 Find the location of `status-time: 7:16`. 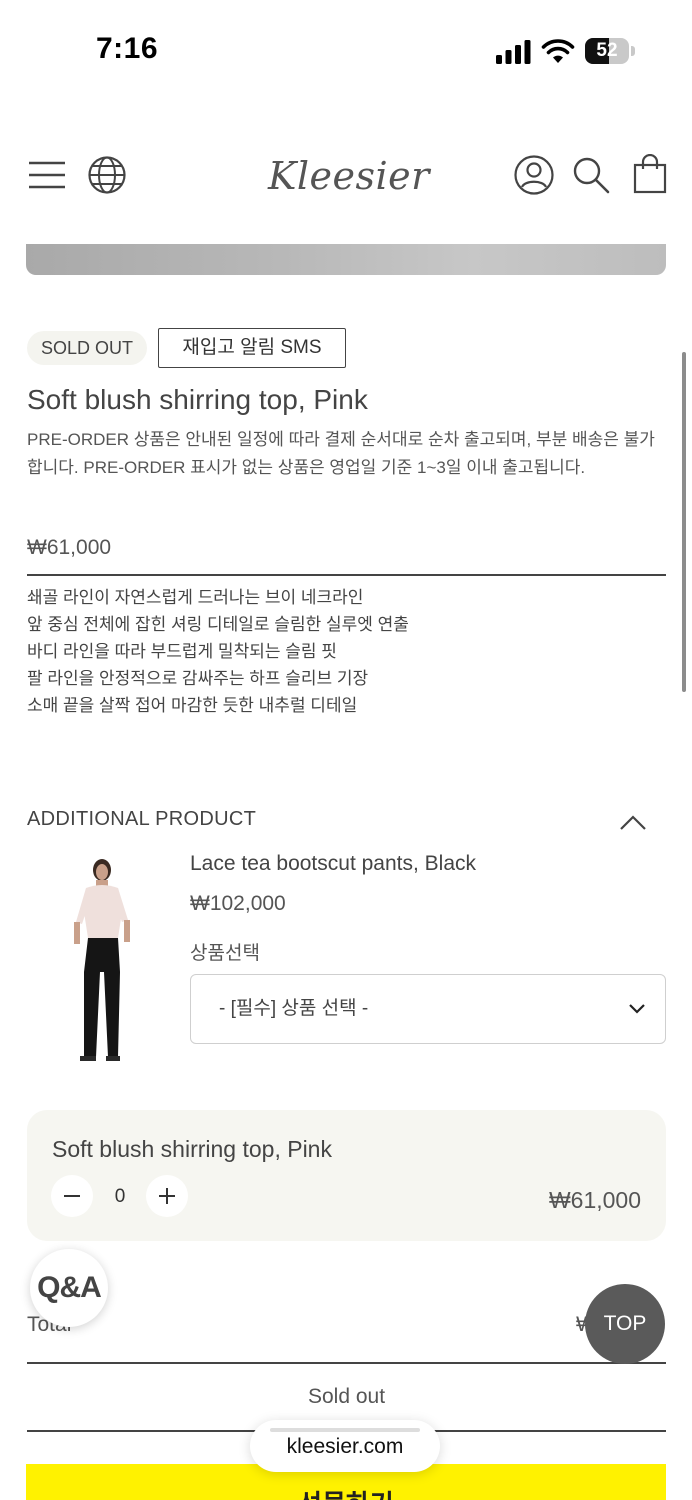

status-time: 7:16 is located at coordinates (127, 48).